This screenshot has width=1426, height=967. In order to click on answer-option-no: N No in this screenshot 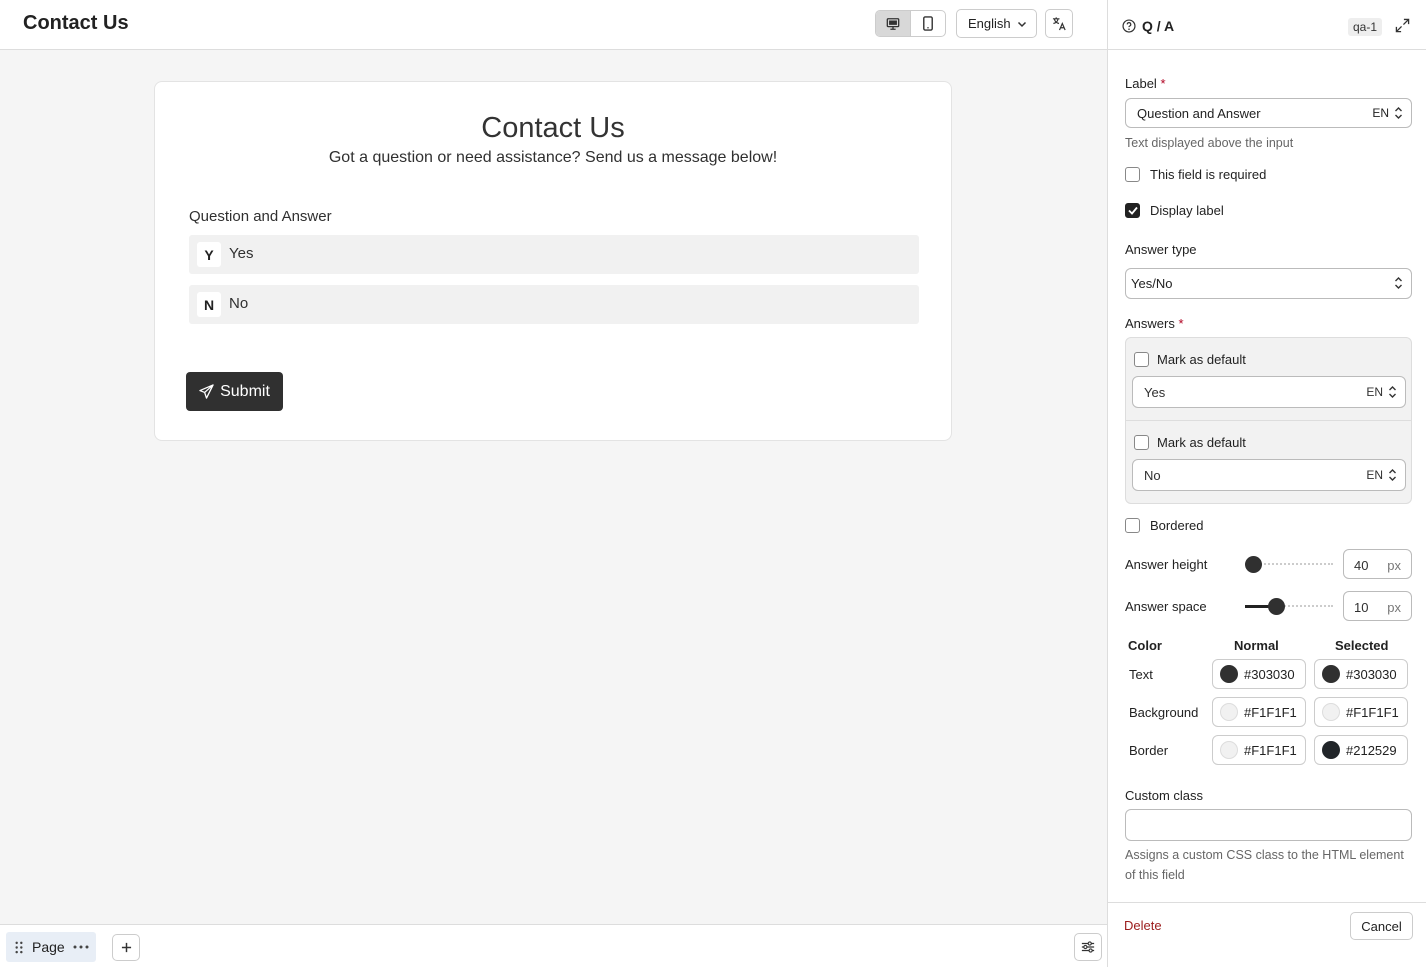, I will do `click(554, 304)`.